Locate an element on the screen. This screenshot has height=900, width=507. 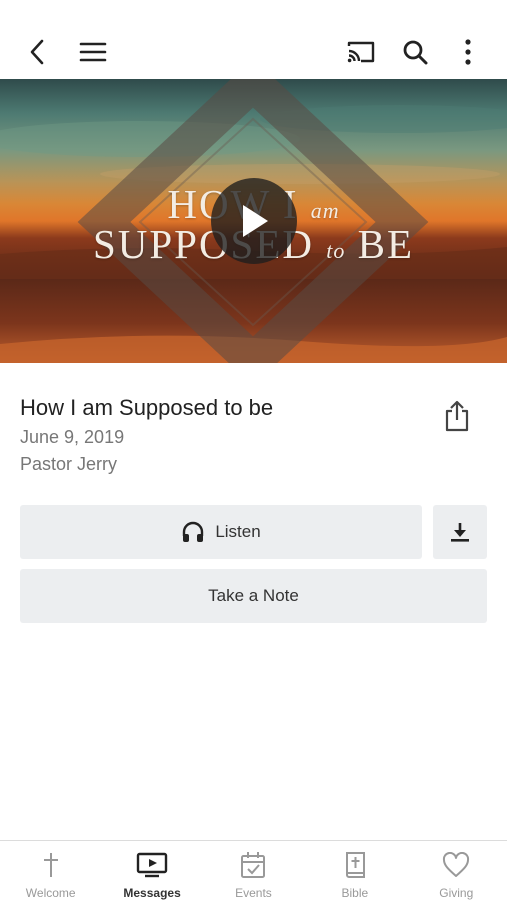
search-icon is located at coordinates (415, 52).